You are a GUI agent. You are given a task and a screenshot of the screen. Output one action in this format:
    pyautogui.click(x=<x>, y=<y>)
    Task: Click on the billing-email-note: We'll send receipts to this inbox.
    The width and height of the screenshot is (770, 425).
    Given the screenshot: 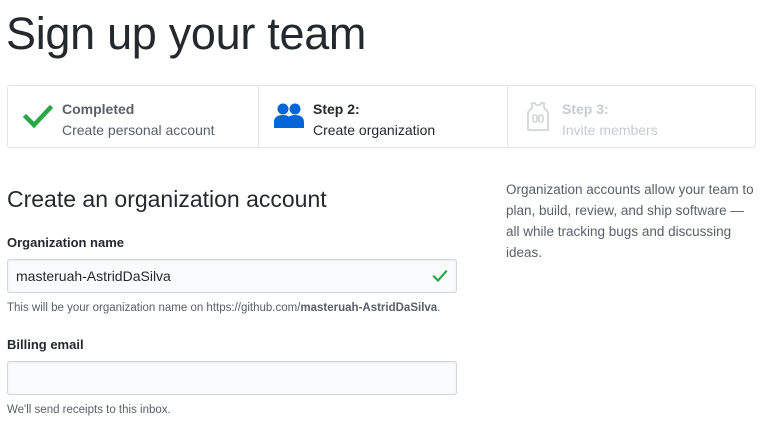 What is the action you would take?
    pyautogui.click(x=89, y=410)
    